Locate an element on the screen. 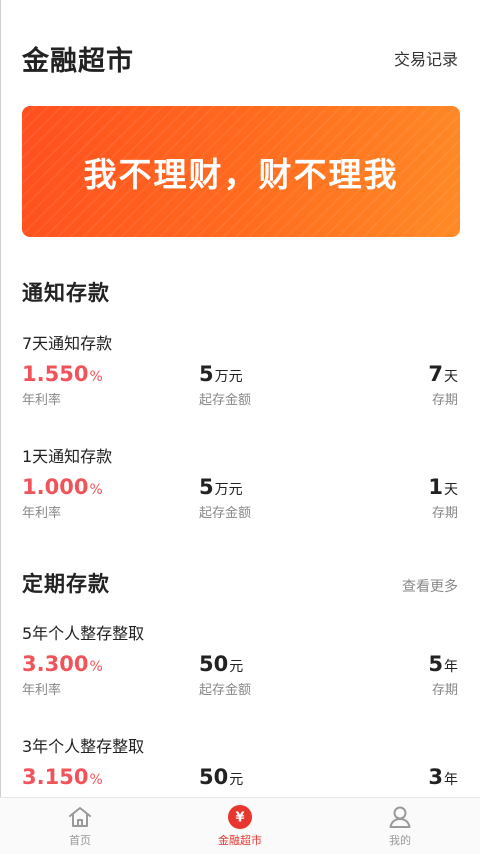 The width and height of the screenshot is (480, 854). term-column: 3年 is located at coordinates (443, 777).